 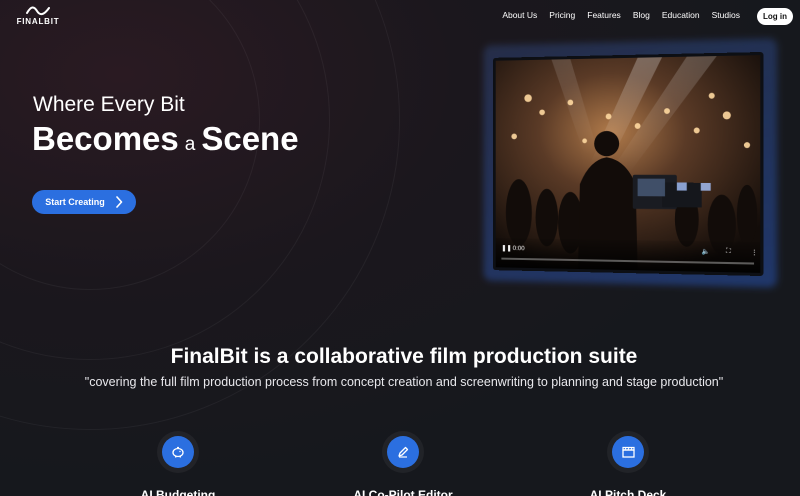 I want to click on video-controls-bar, so click(x=628, y=255).